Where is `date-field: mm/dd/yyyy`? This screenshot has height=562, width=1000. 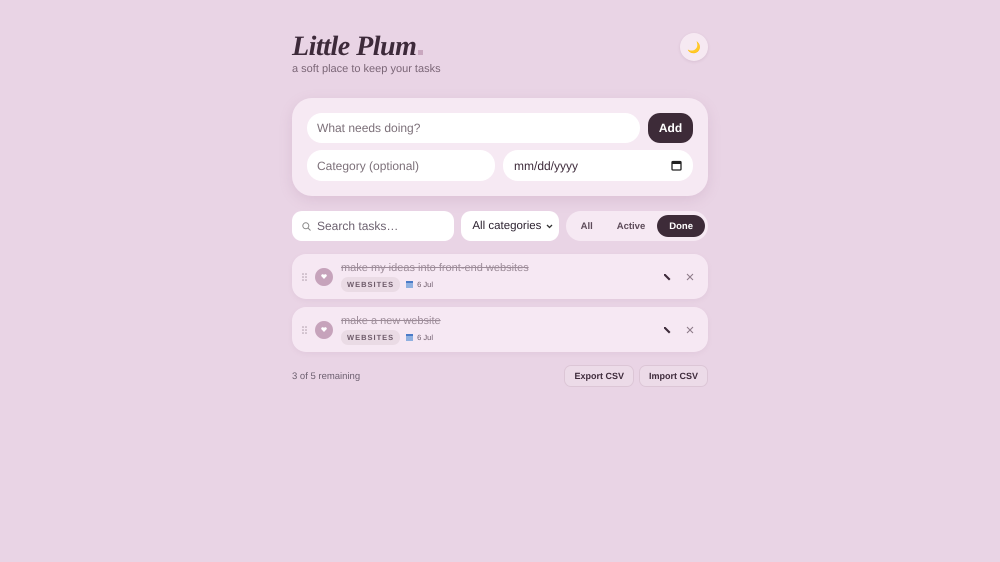
date-field: mm/dd/yyyy is located at coordinates (598, 165).